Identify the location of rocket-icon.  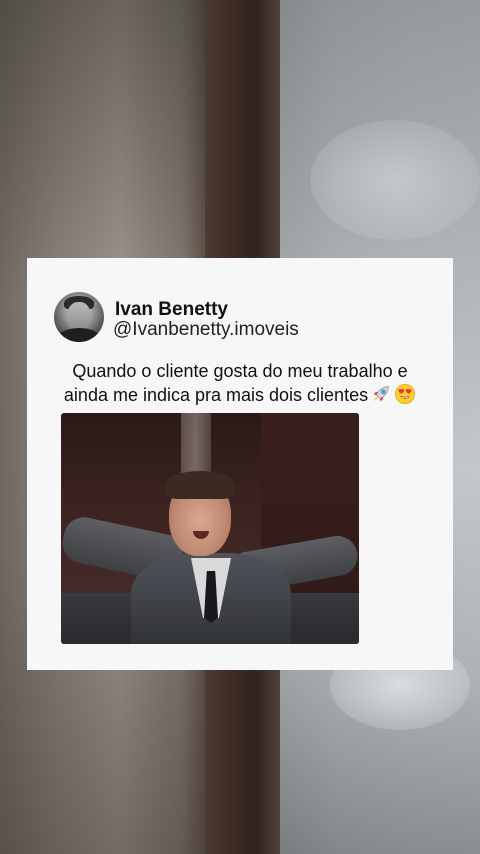
(381, 394).